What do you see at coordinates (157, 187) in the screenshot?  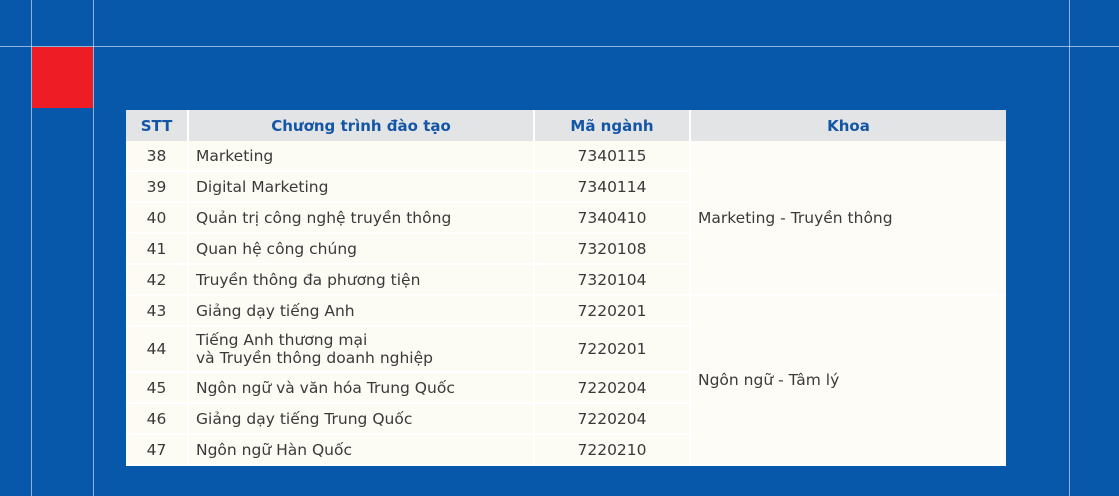 I see `row-stt: 39` at bounding box center [157, 187].